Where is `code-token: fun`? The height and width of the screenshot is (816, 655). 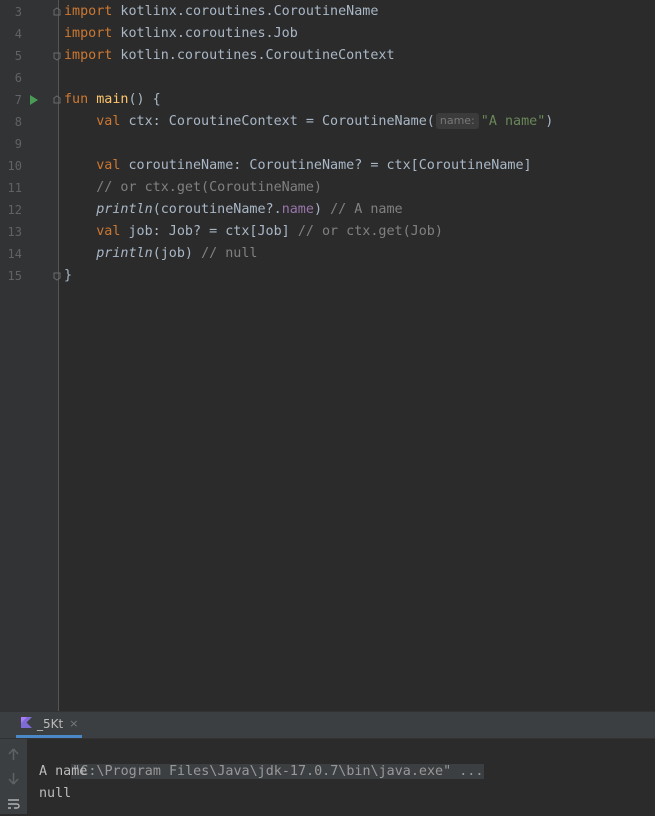
code-token: fun is located at coordinates (76, 99).